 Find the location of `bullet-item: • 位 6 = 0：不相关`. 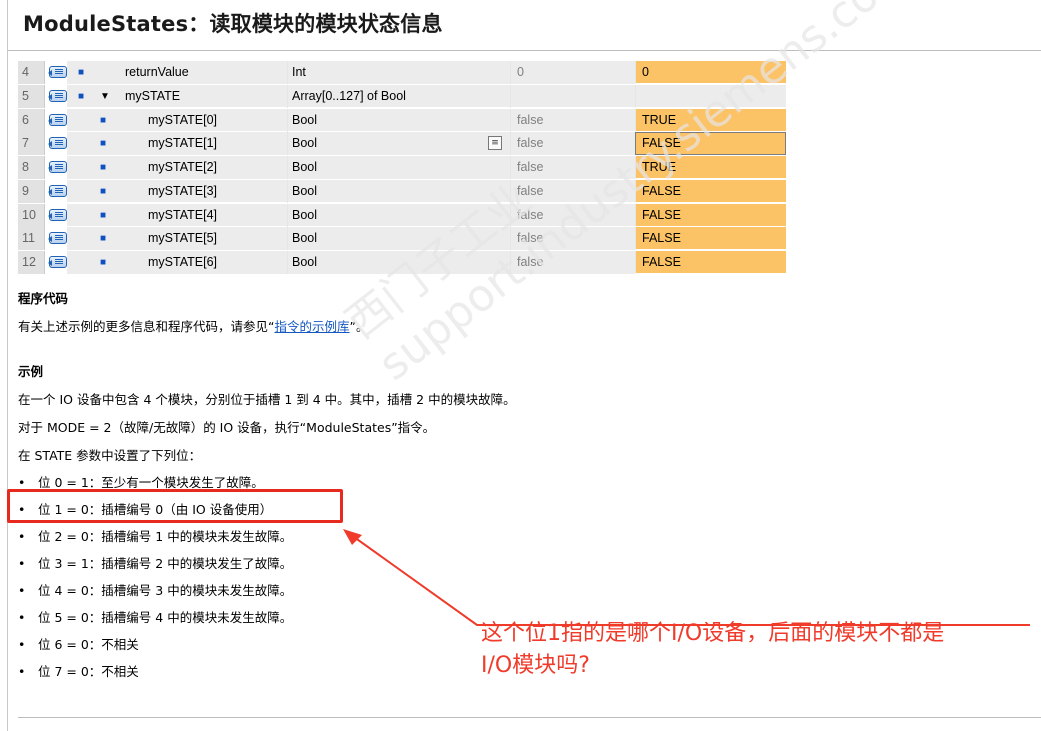

bullet-item: • 位 6 = 0：不相关 is located at coordinates (78, 644).